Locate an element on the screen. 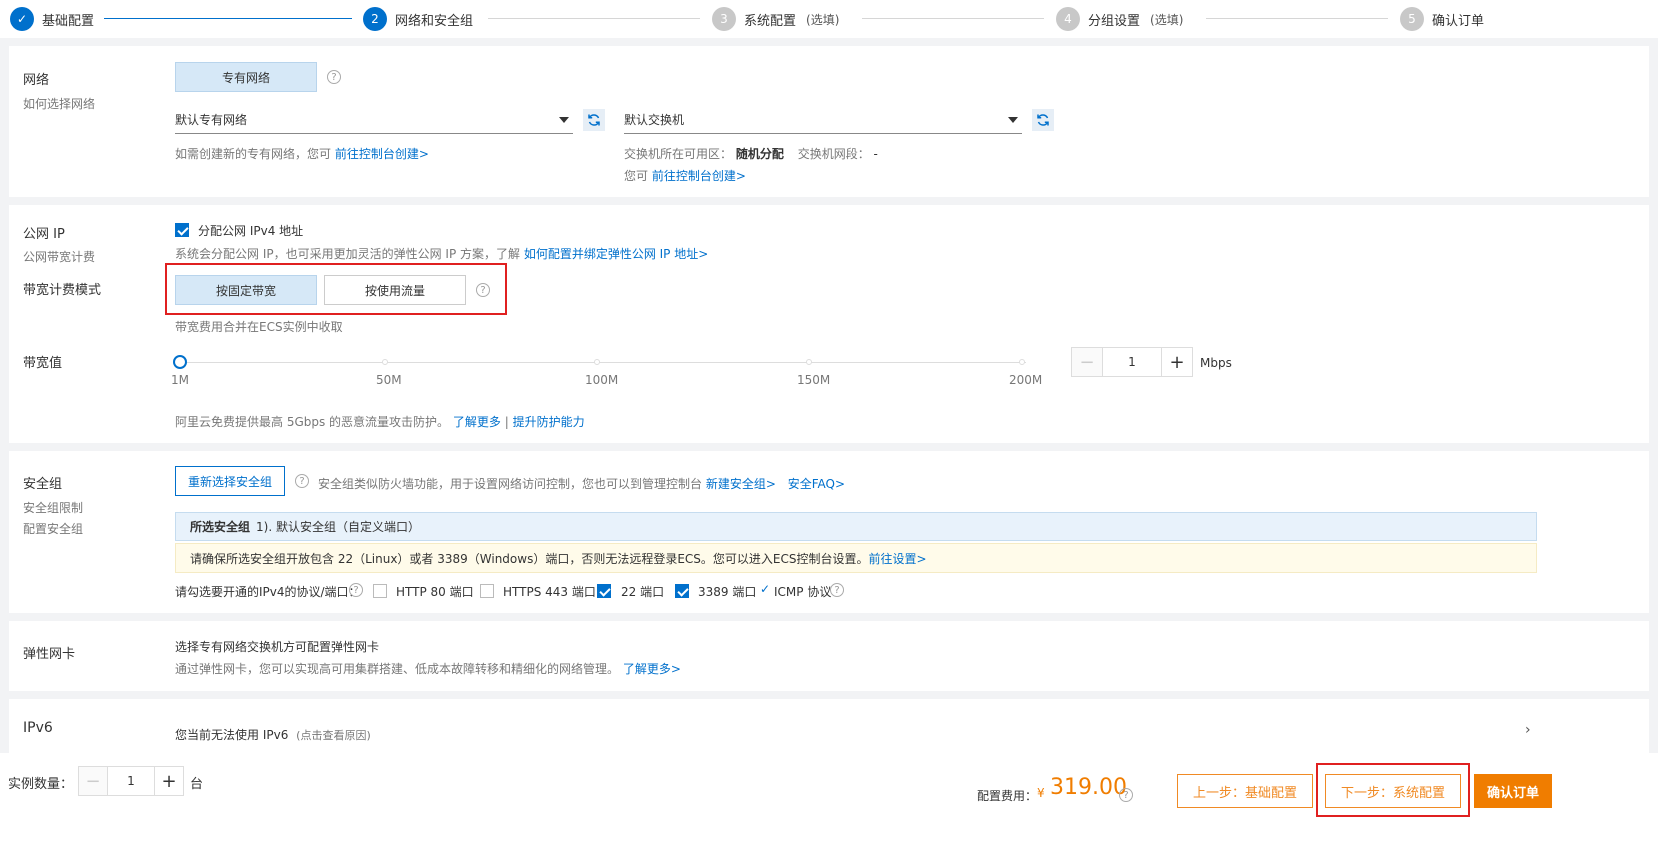 The image size is (1658, 865). https443-checkbox is located at coordinates (487, 591).